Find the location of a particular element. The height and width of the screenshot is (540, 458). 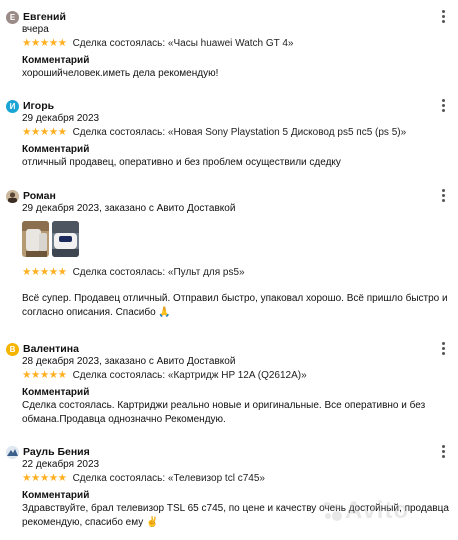

review-header: Е Евгений is located at coordinates (36, 17).